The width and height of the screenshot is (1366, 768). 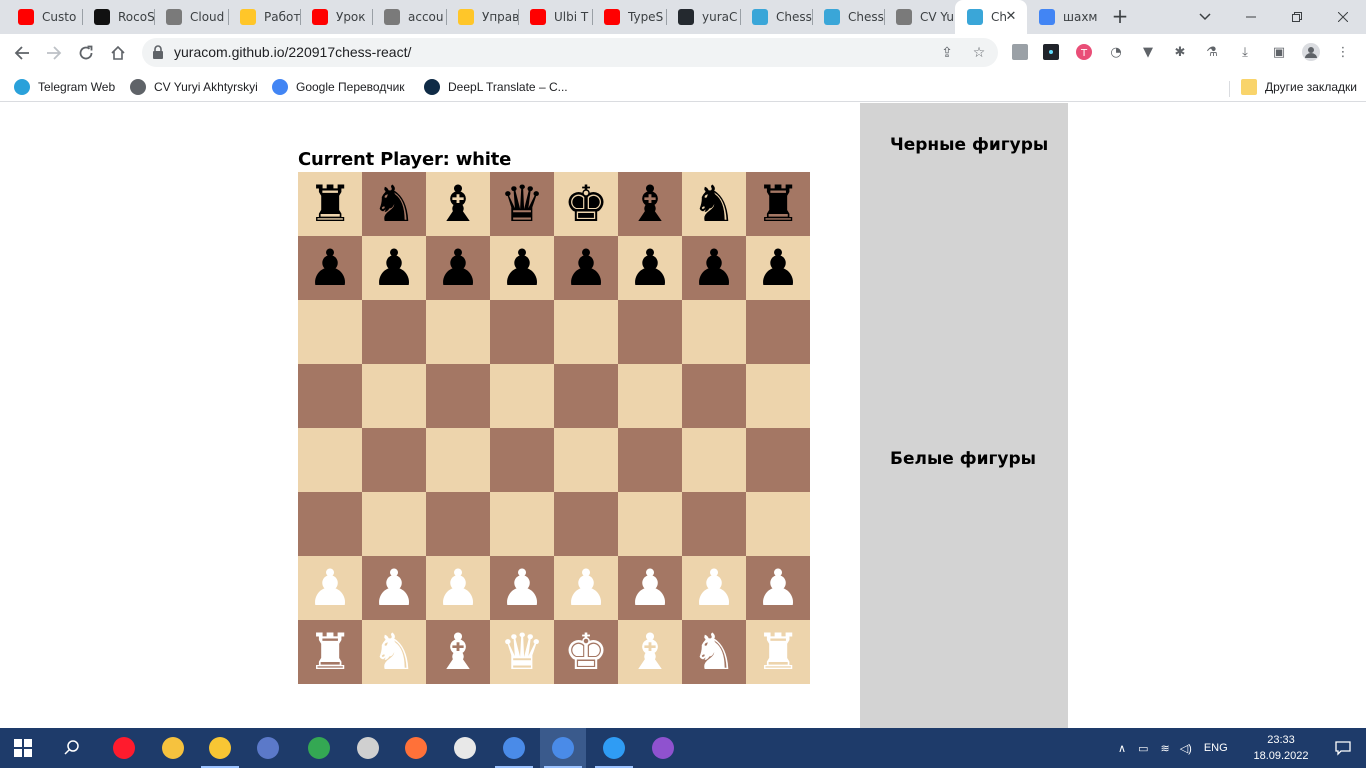 What do you see at coordinates (64, 87) in the screenshot?
I see `bookmark-item: Telegram Web` at bounding box center [64, 87].